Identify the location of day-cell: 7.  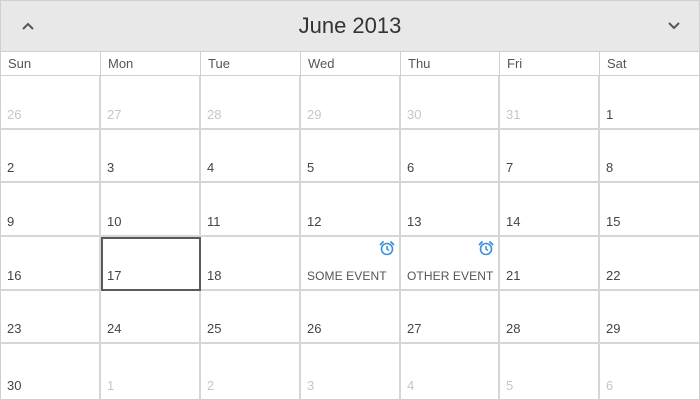
(550, 156).